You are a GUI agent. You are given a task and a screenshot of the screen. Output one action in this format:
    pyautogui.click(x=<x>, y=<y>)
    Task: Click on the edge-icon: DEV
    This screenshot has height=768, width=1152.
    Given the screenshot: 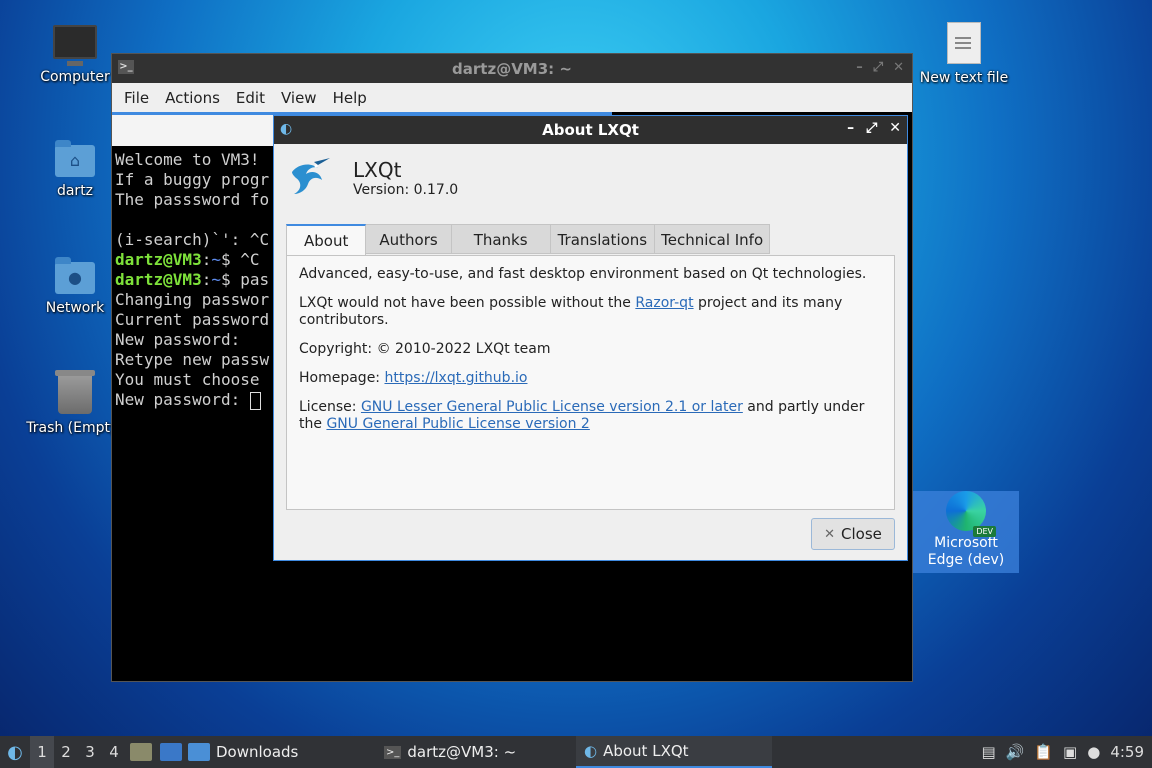 What is the action you would take?
    pyautogui.click(x=971, y=514)
    